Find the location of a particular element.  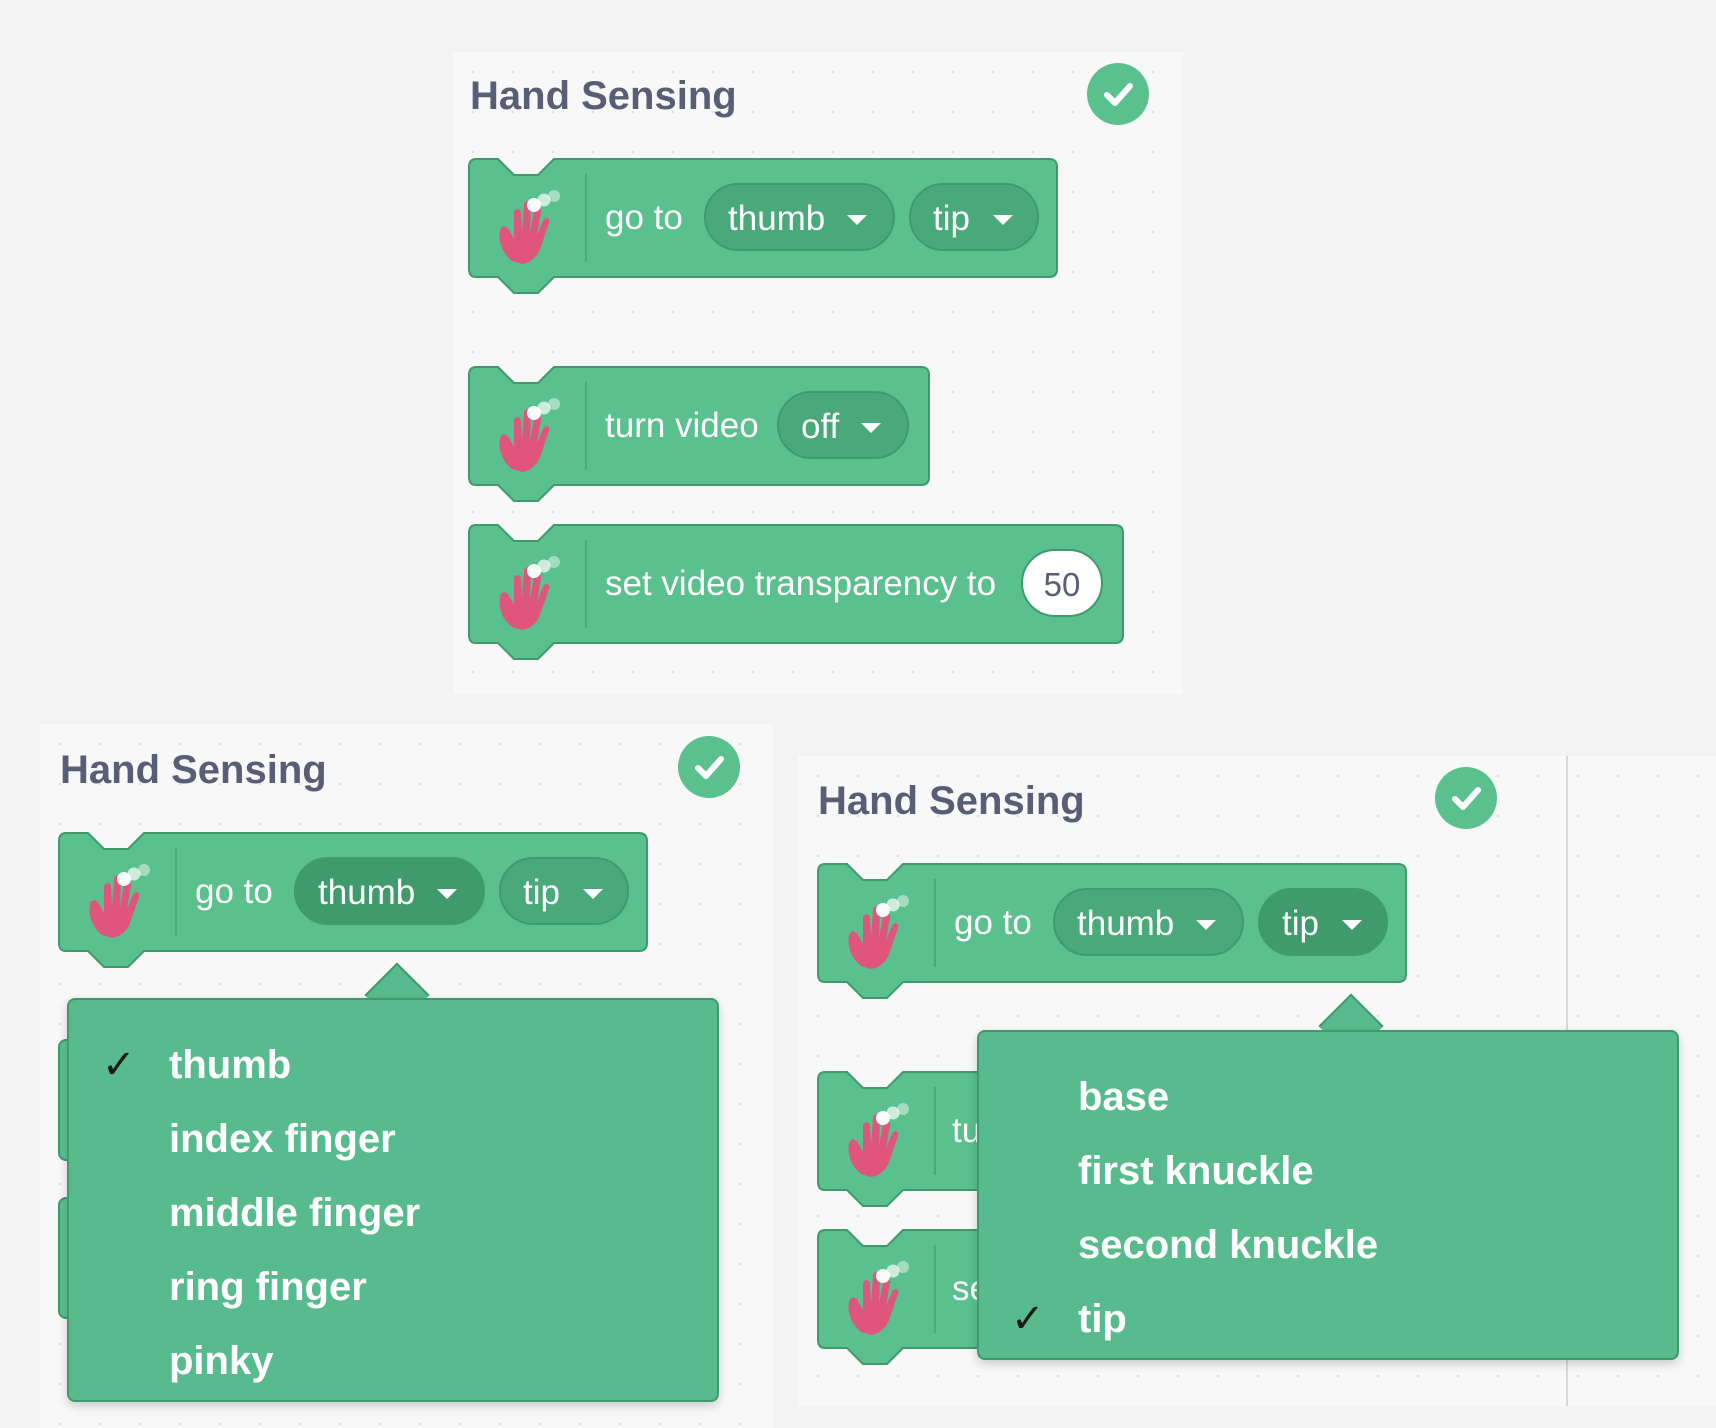

dropdown-item-second-knuckle: second knuckle is located at coordinates (1228, 1245).